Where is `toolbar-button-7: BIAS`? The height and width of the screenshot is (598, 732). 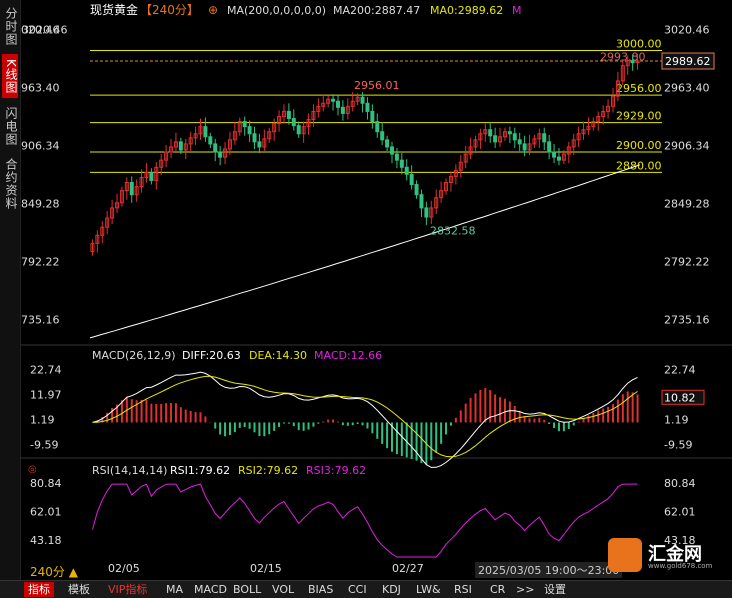
toolbar-button-7: BIAS is located at coordinates (320, 589).